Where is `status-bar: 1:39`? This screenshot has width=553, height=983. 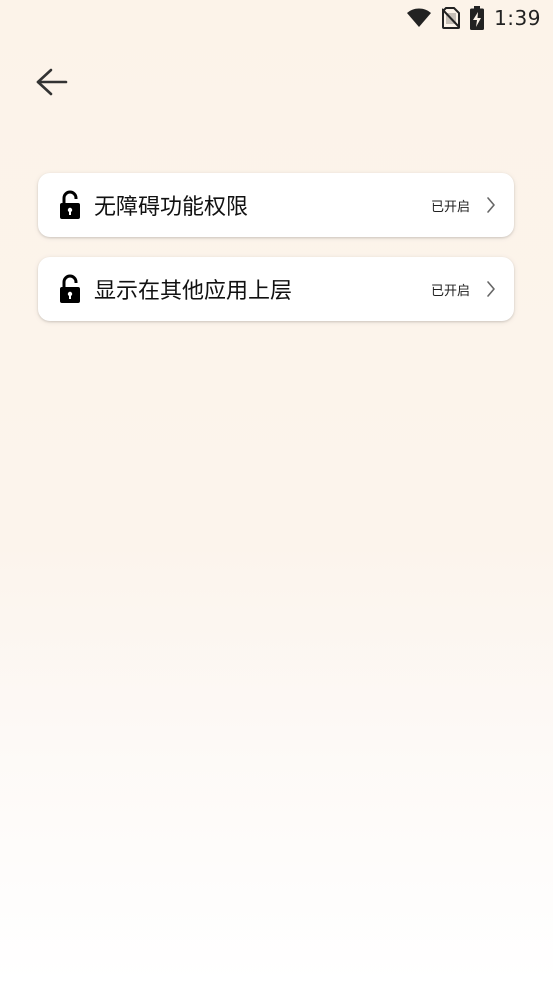 status-bar: 1:39 is located at coordinates (276, 18).